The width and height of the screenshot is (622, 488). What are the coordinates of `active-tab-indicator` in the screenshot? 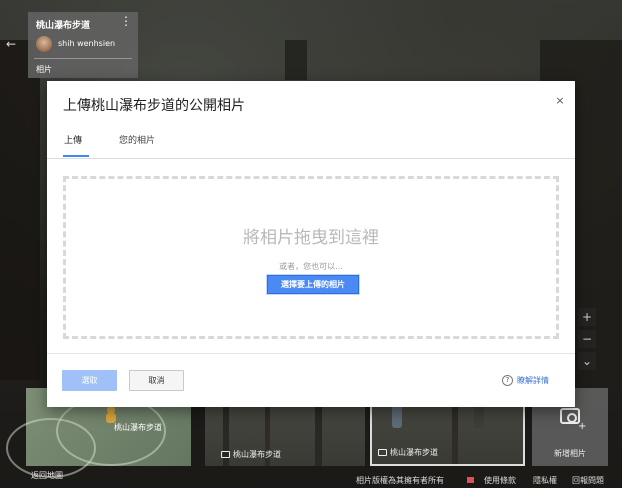 It's located at (76, 156).